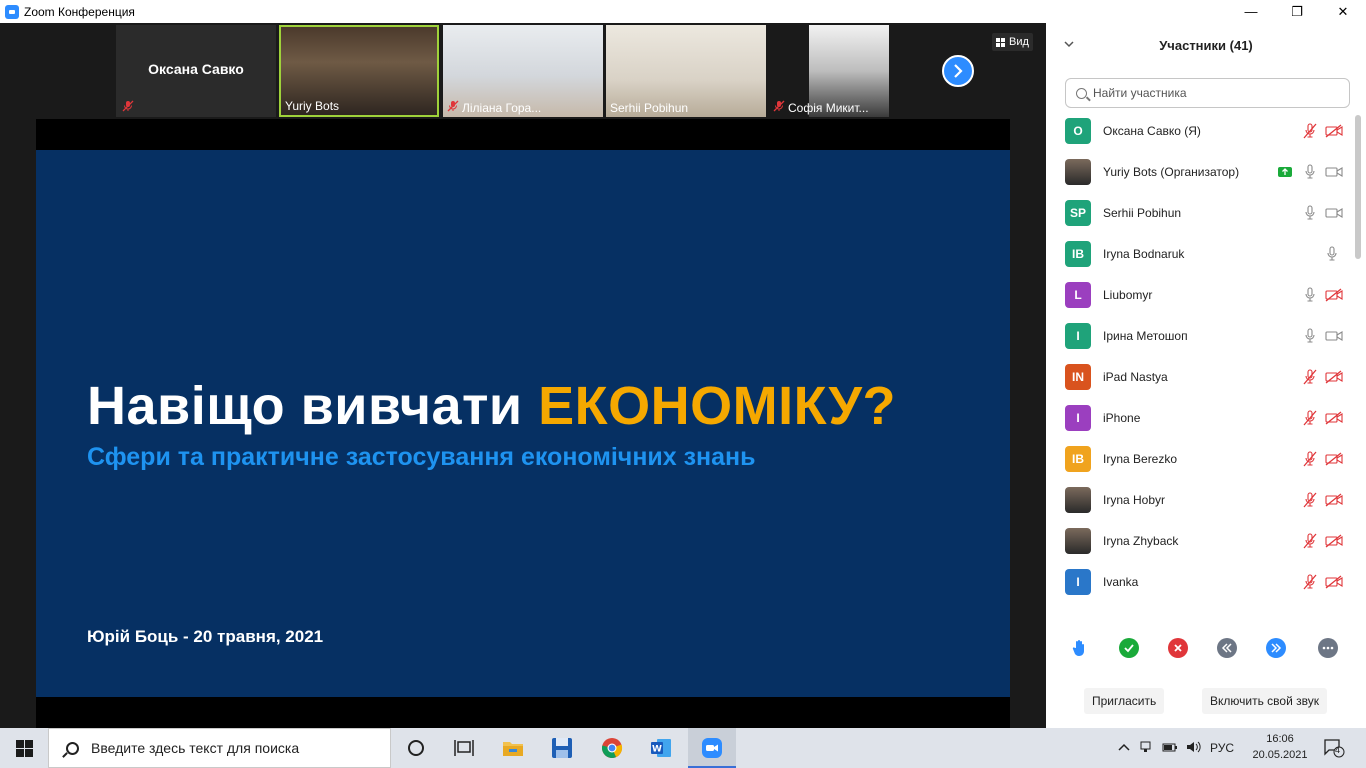  What do you see at coordinates (513, 748) in the screenshot?
I see `file-explorer-icon` at bounding box center [513, 748].